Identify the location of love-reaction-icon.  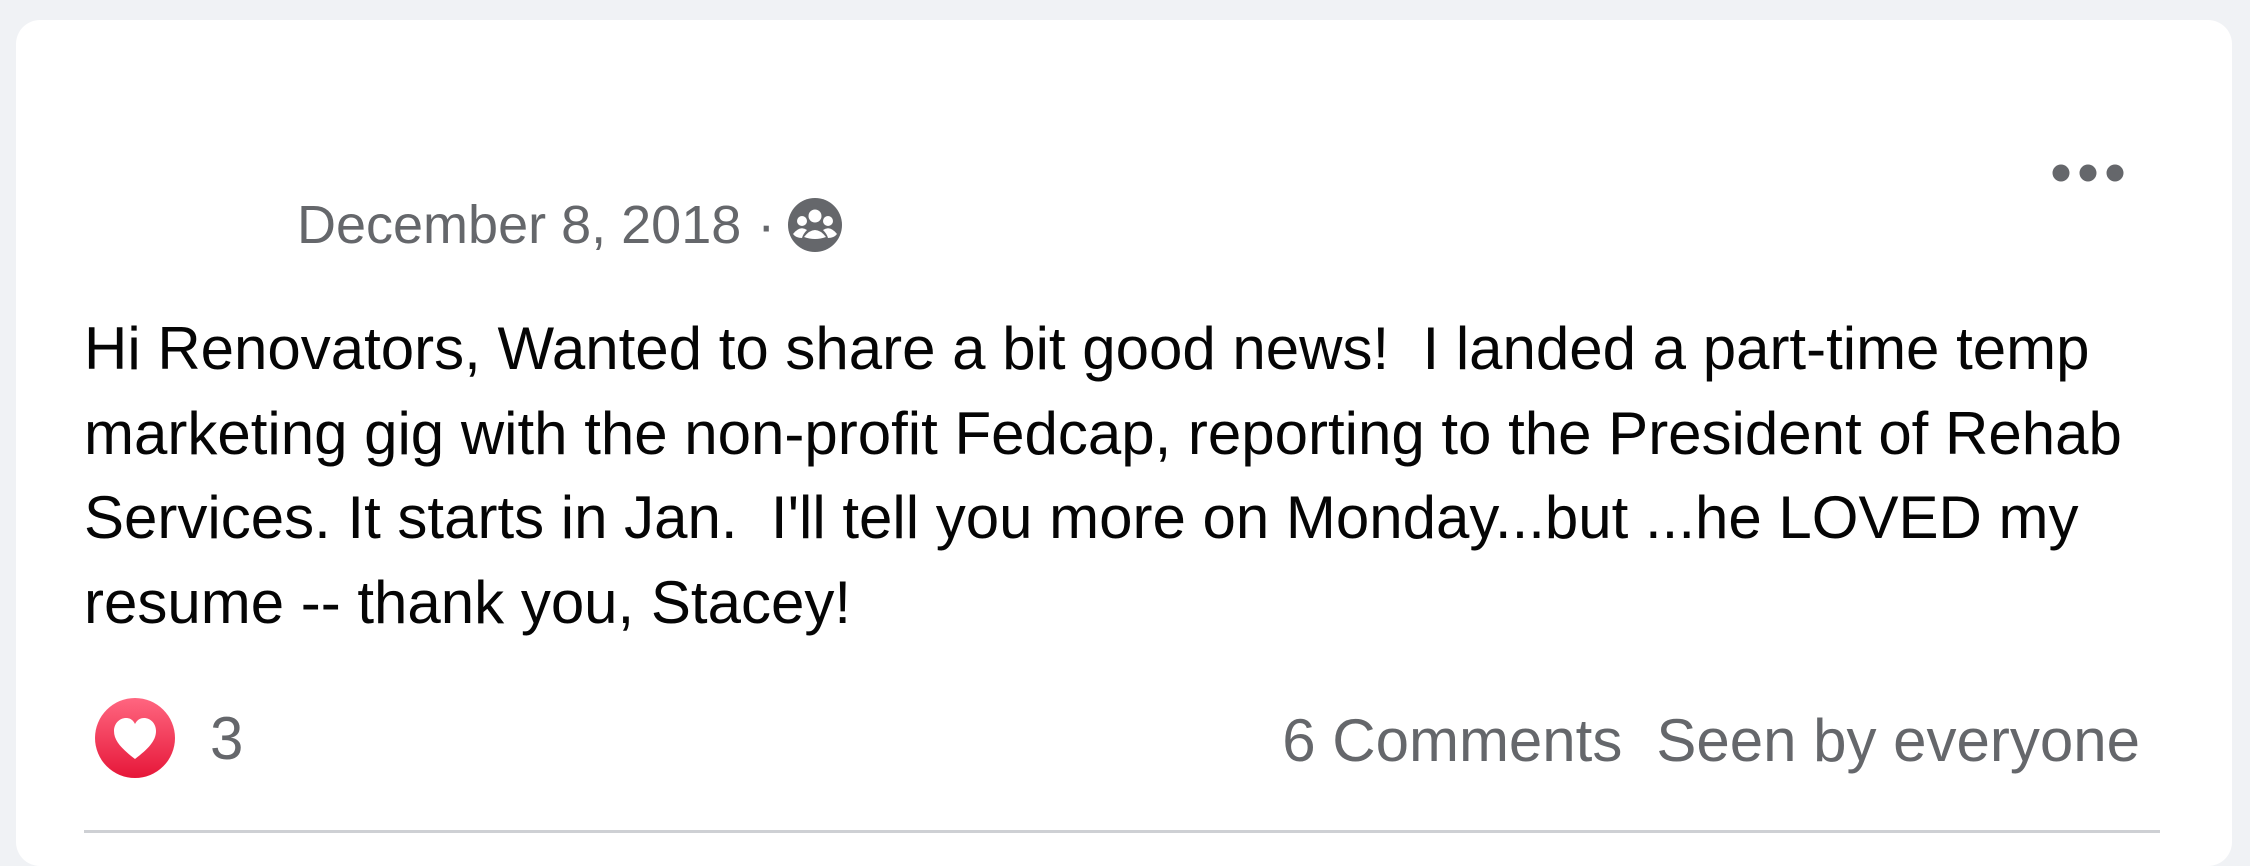
(135, 738).